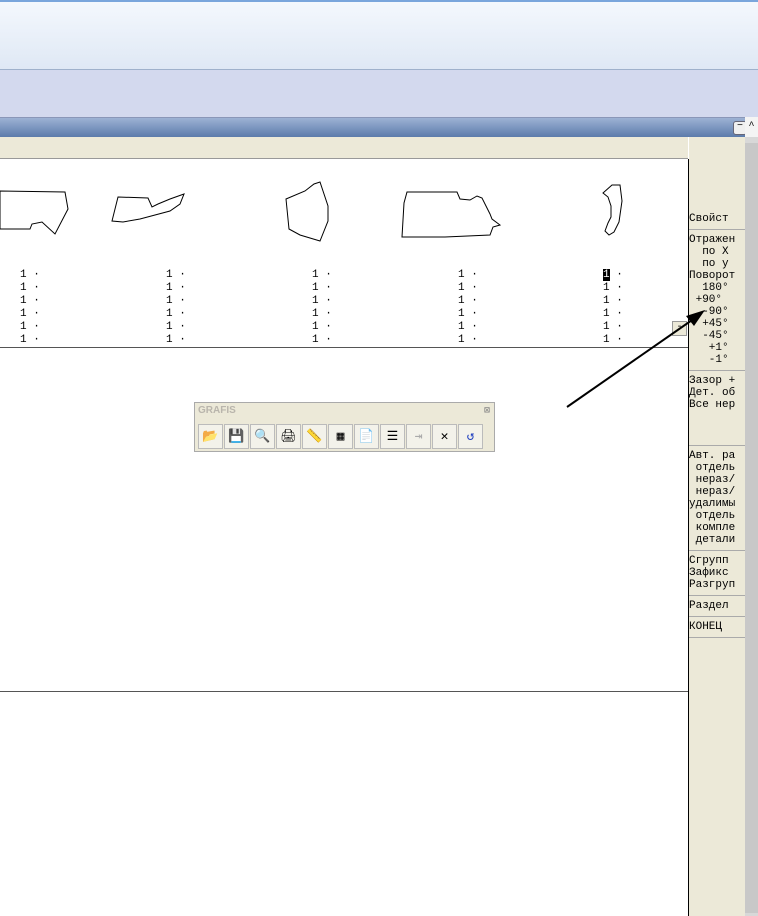  What do you see at coordinates (717, 324) in the screenshot?
I see `panel-command: +45°` at bounding box center [717, 324].